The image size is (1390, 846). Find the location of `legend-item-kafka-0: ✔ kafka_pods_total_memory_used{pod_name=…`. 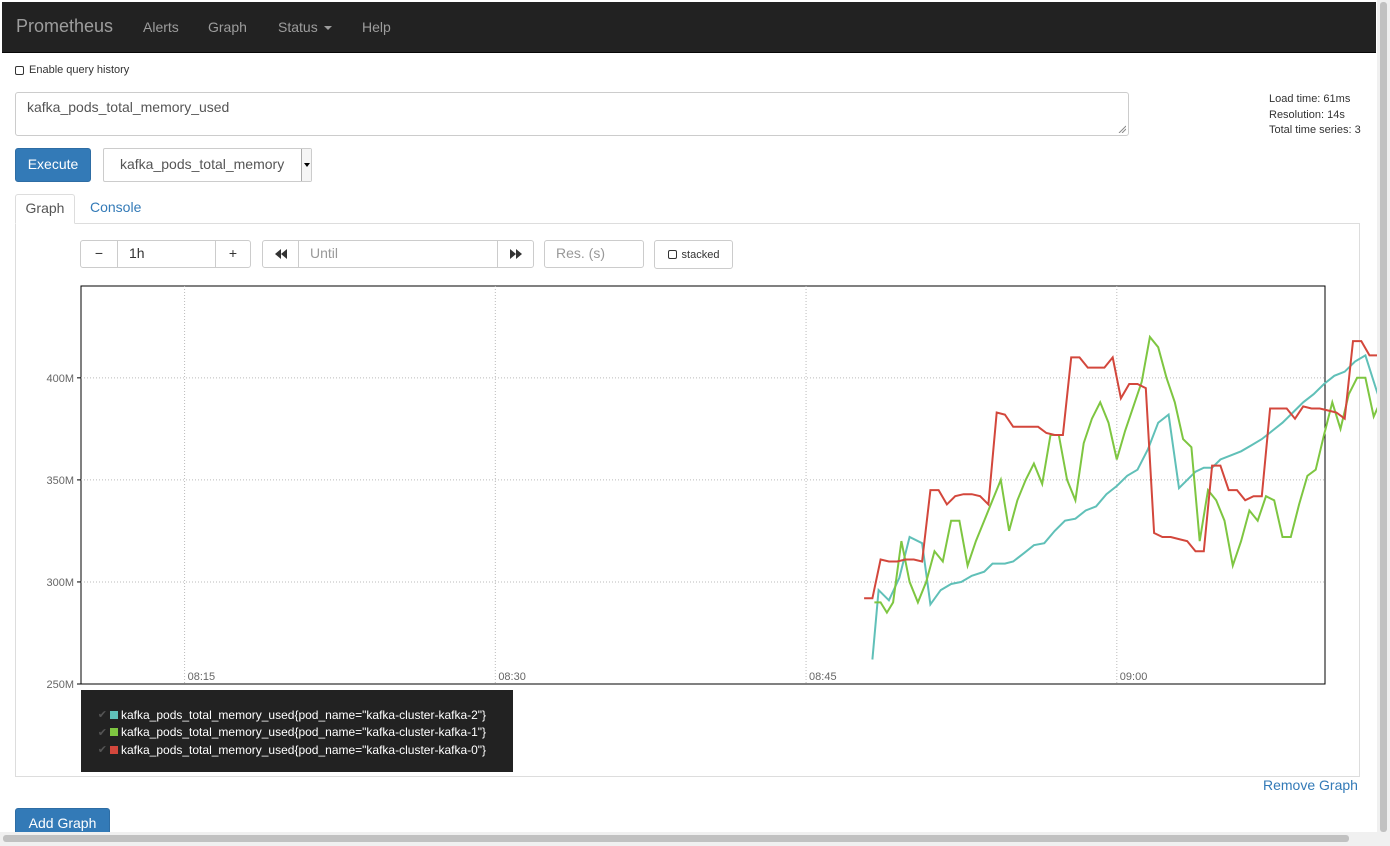

legend-item-kafka-0: ✔ kafka_pods_total_memory_used{pod_name=… is located at coordinates (297, 750).